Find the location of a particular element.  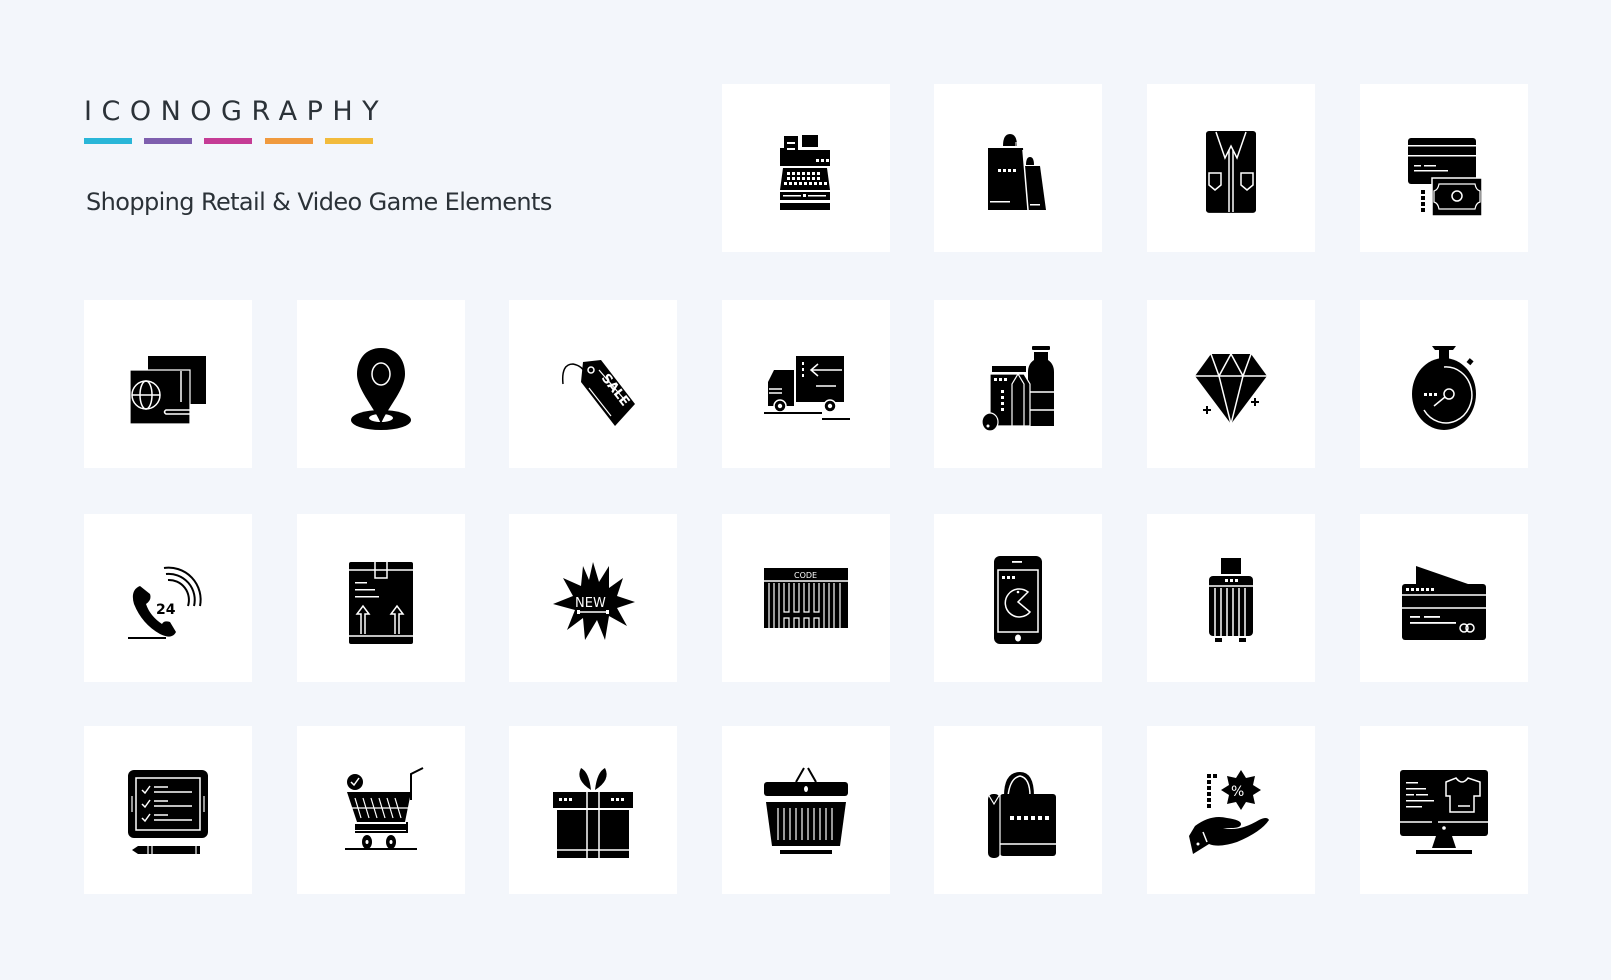

discount-symbol-text: % is located at coordinates (1237, 792).